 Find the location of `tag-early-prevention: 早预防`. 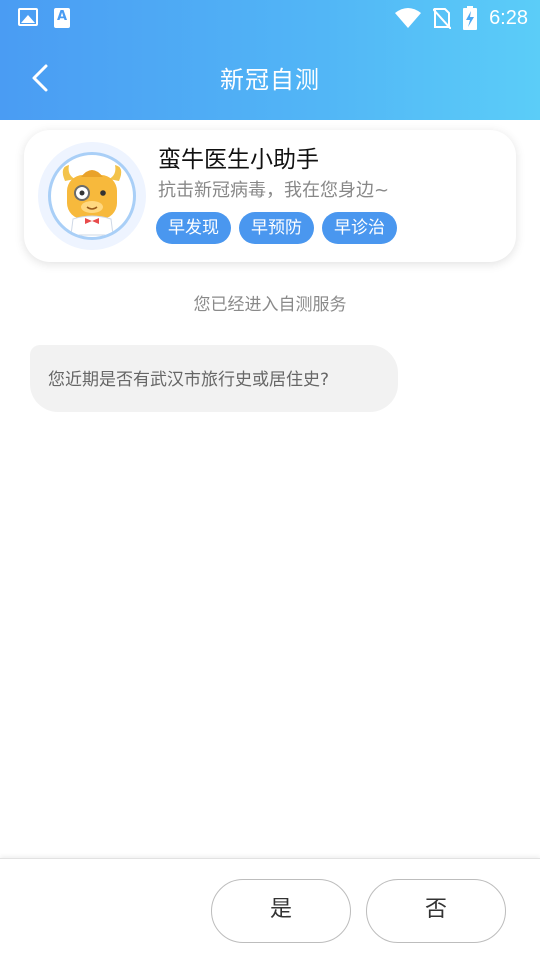

tag-early-prevention: 早预防 is located at coordinates (276, 228).